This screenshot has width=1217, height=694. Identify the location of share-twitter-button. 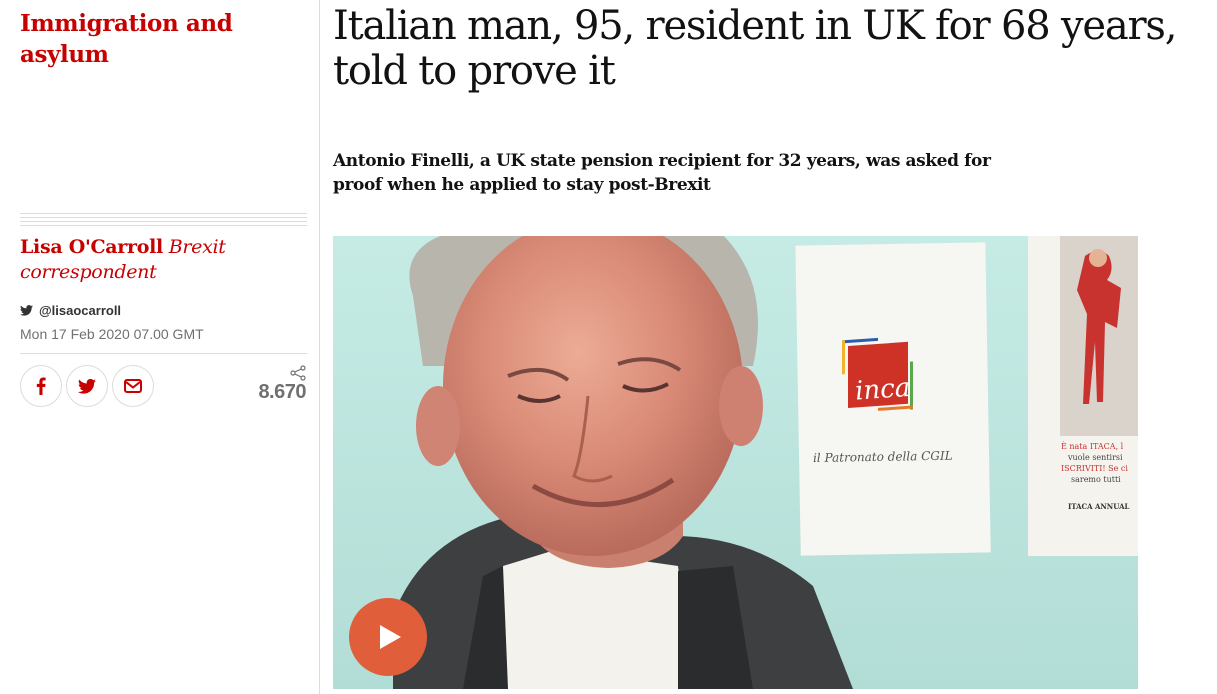
(87, 386).